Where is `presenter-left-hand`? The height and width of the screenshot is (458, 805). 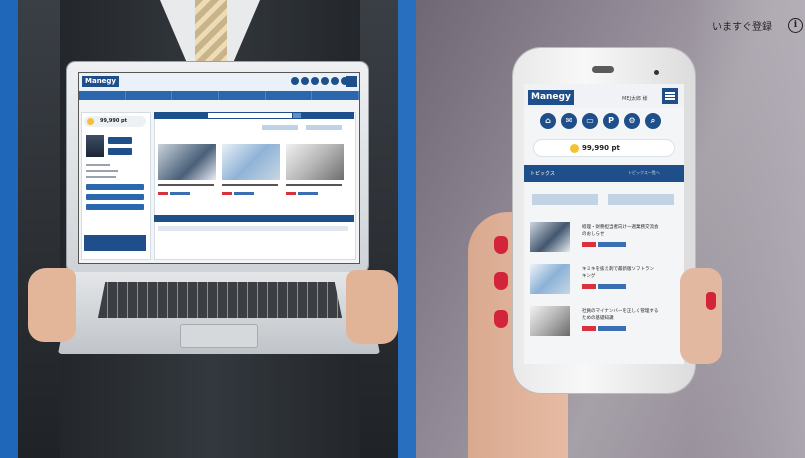 presenter-left-hand is located at coordinates (52, 305).